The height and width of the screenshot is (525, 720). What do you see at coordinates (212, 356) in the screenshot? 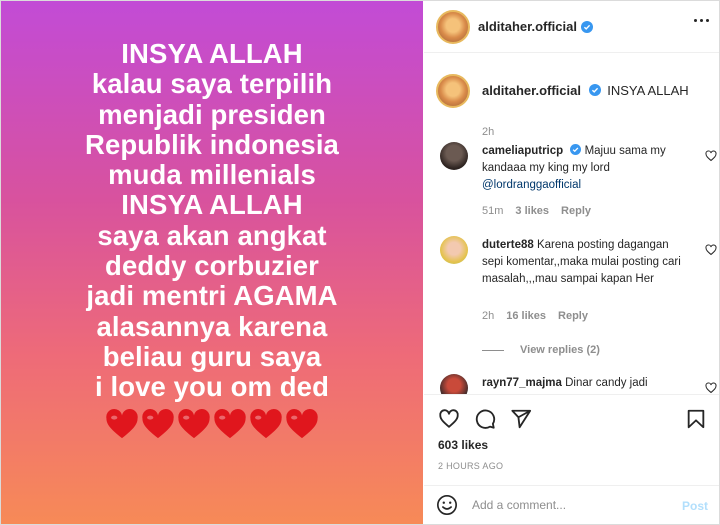
I see `post-text-line: beliau guru saya` at bounding box center [212, 356].